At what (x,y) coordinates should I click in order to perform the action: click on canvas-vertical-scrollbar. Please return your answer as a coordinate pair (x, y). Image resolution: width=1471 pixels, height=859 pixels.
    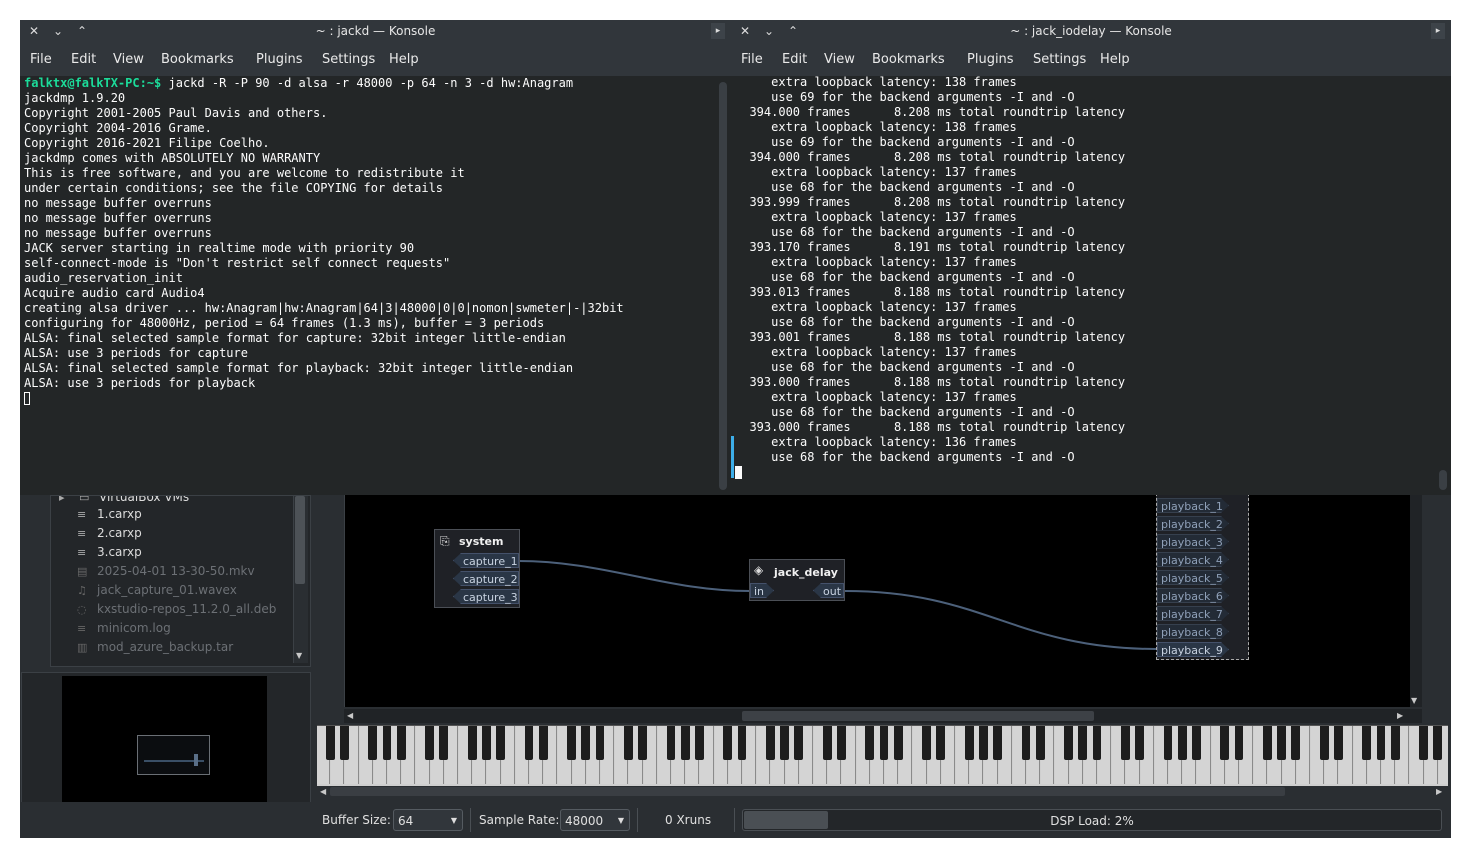
    Looking at the image, I should click on (1416, 601).